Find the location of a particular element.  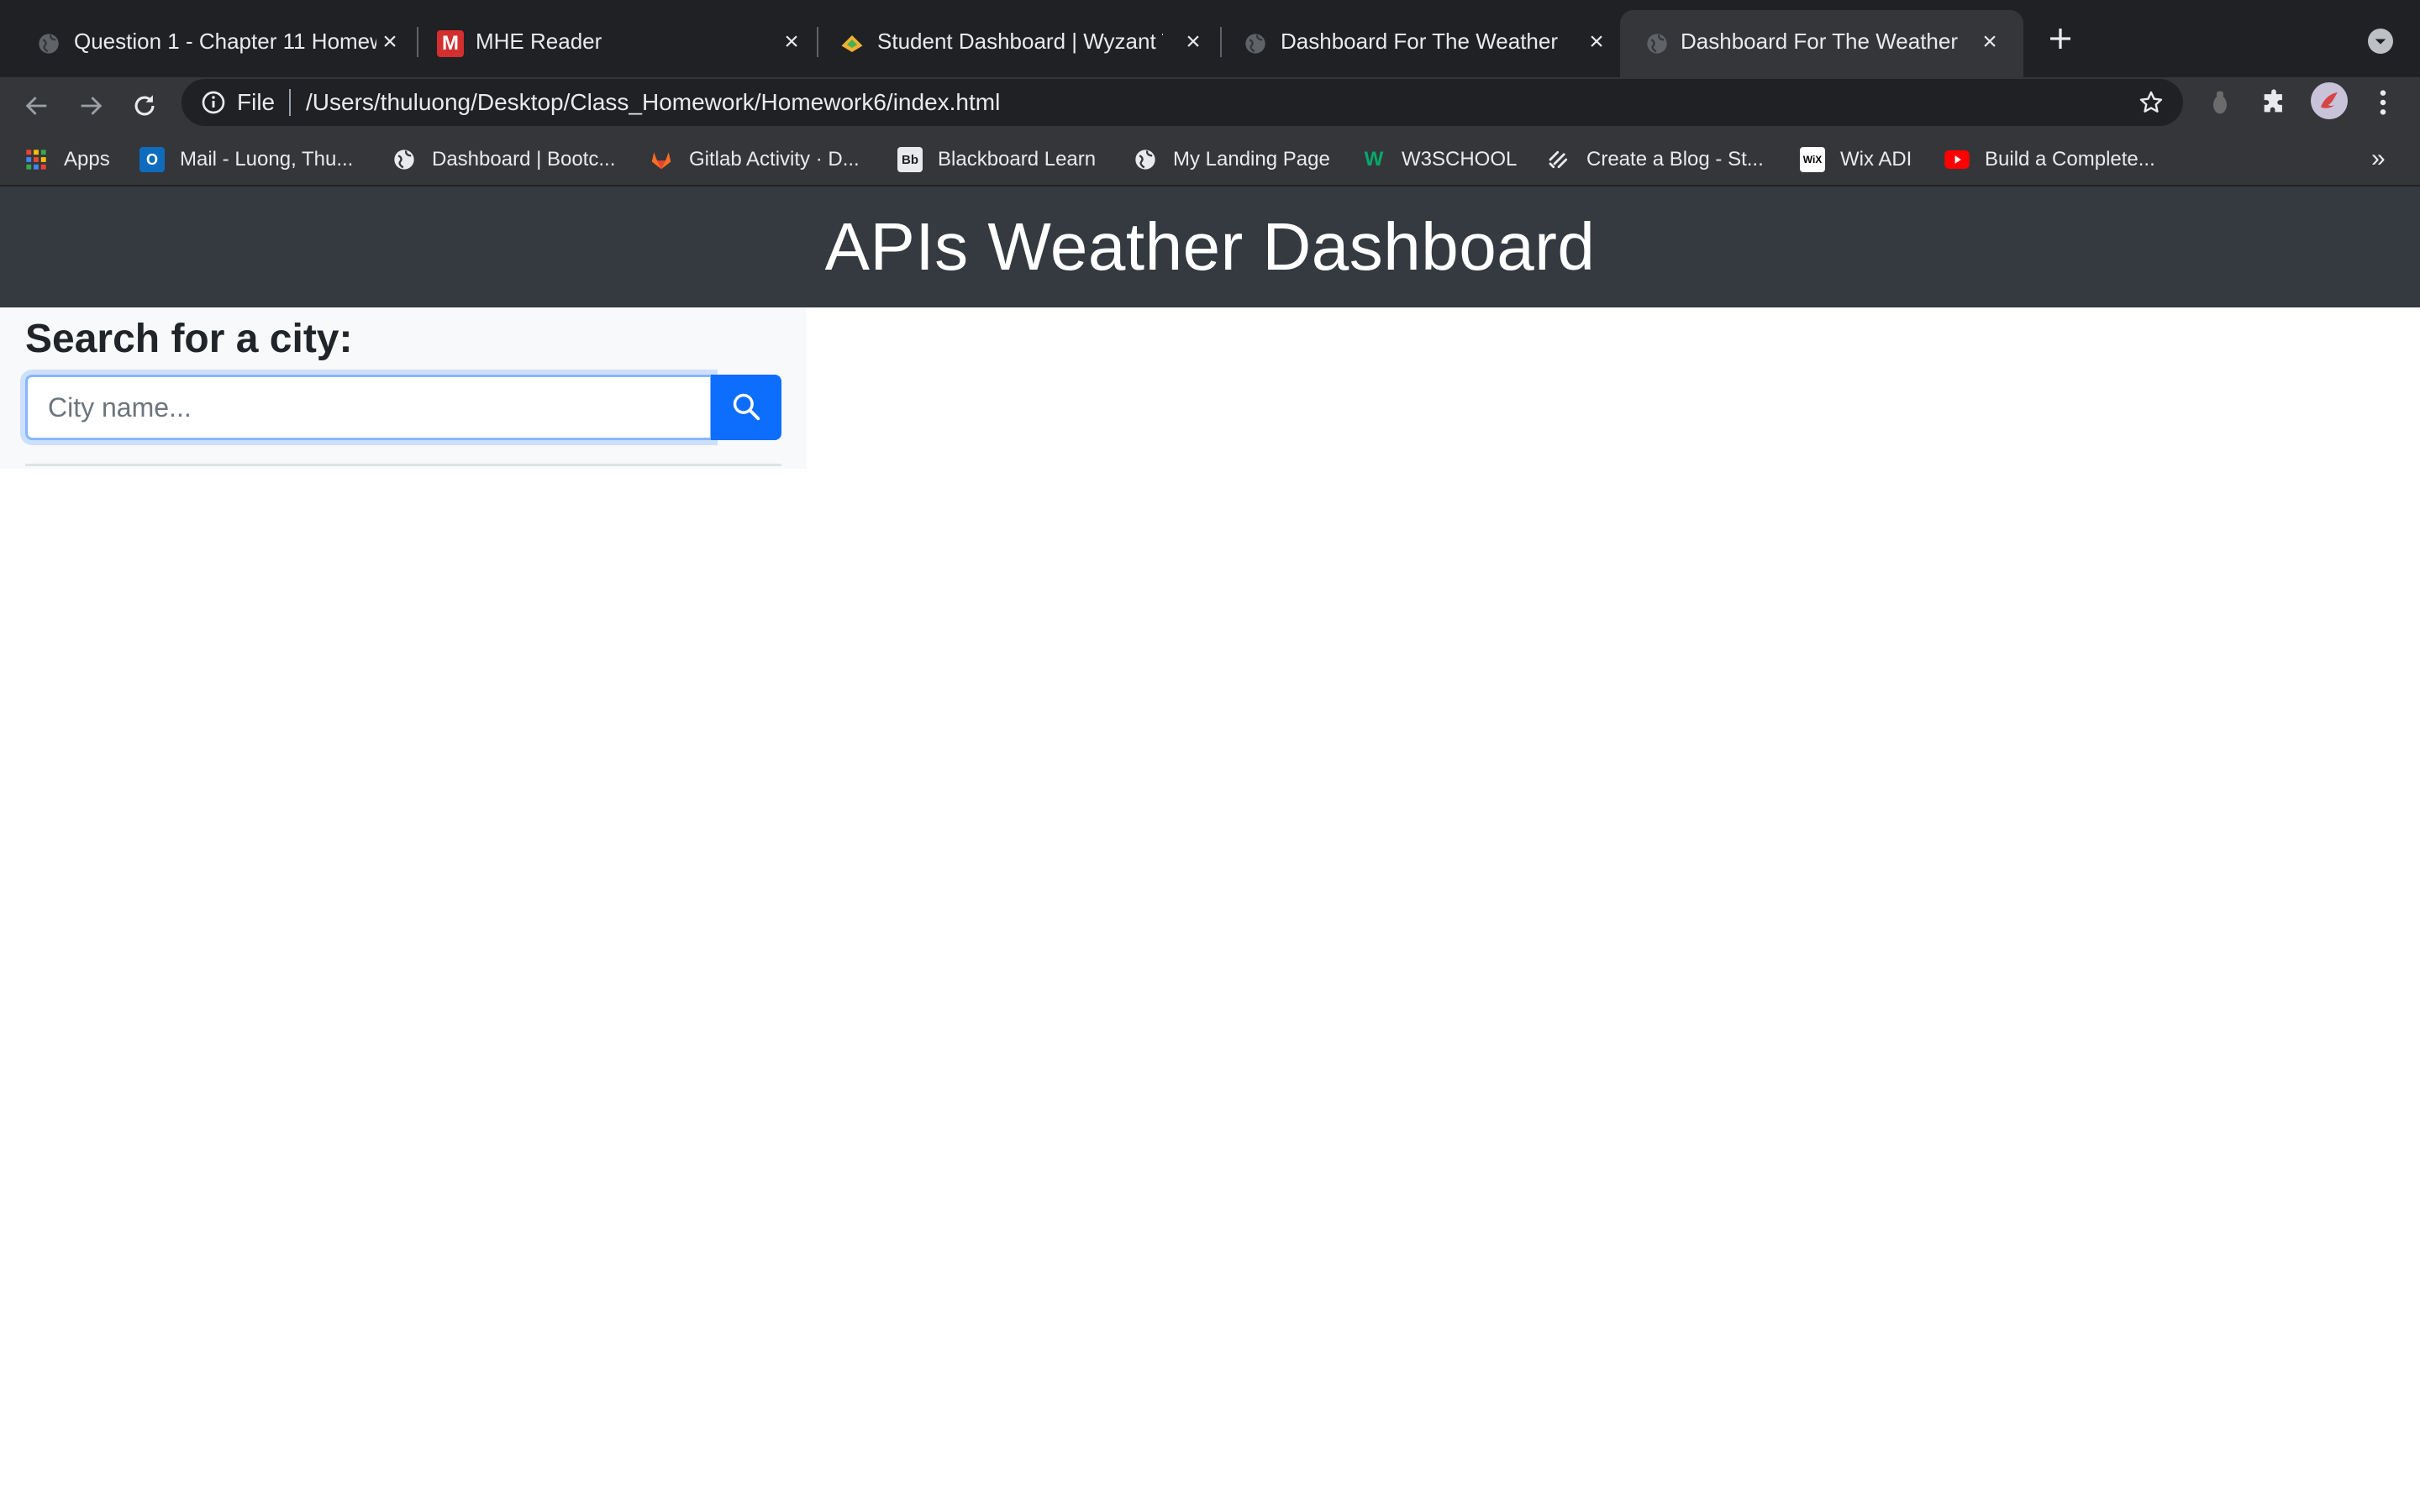

youtube-icon is located at coordinates (1957, 159).